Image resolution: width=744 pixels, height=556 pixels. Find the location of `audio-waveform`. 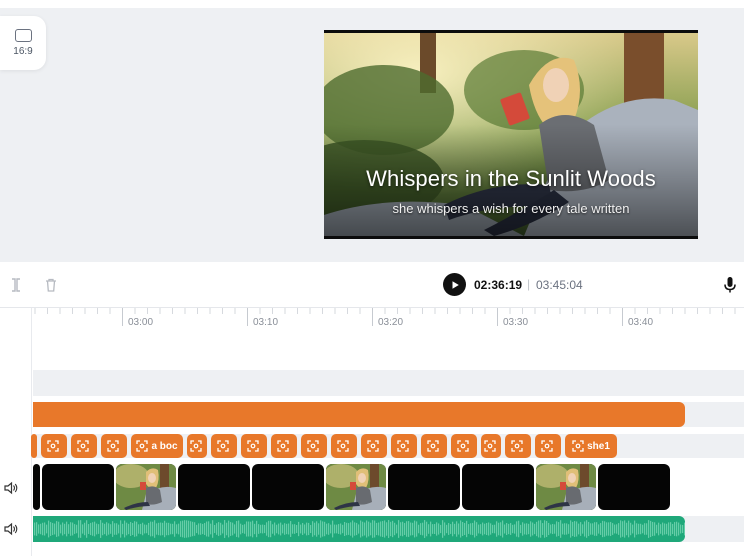

audio-waveform is located at coordinates (359, 529).